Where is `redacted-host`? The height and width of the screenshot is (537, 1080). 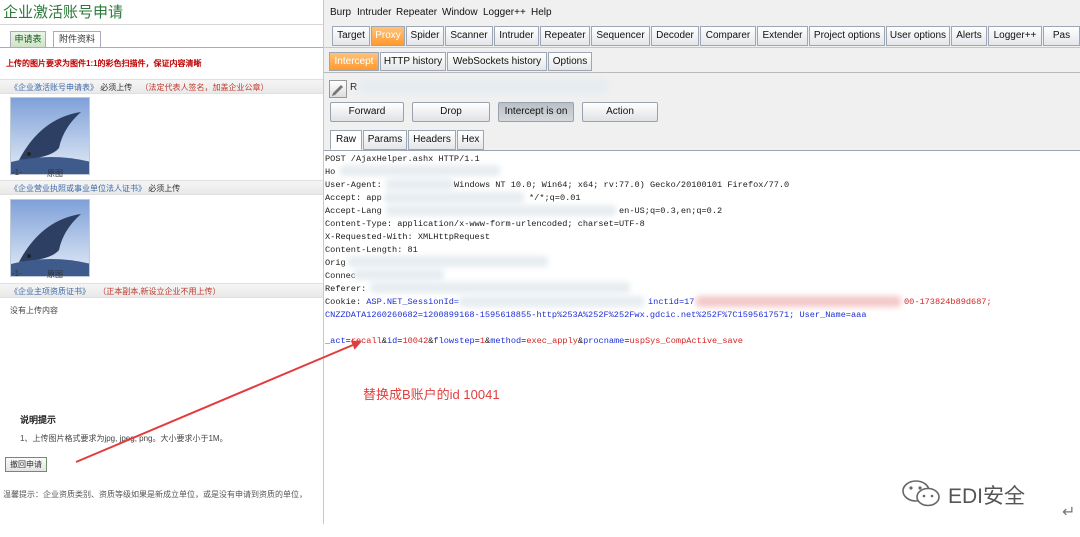 redacted-host is located at coordinates (483, 86).